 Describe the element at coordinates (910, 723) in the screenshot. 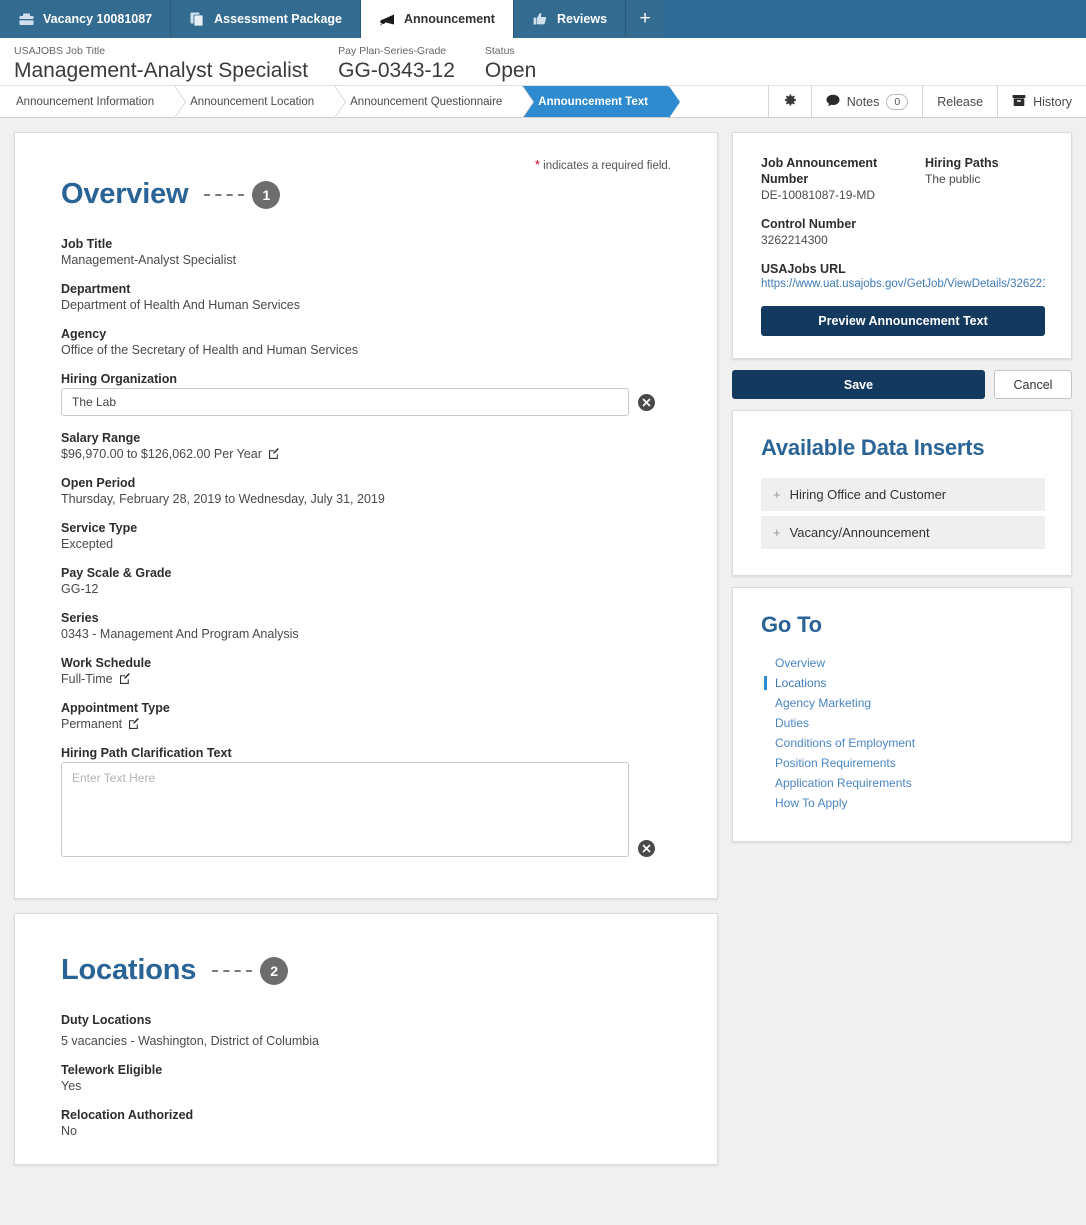

I see `go-to-duties: Duties` at that location.